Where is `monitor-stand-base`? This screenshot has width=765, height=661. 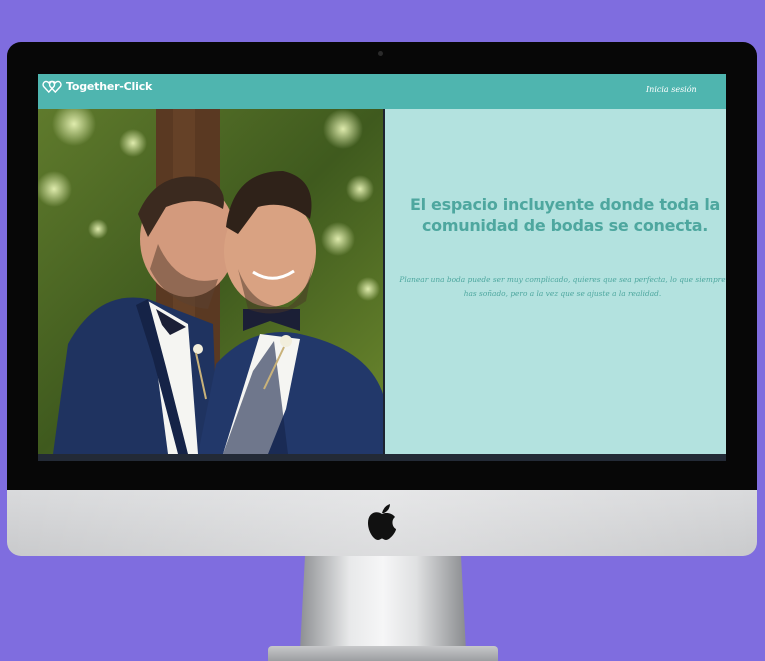
monitor-stand-base is located at coordinates (383, 653).